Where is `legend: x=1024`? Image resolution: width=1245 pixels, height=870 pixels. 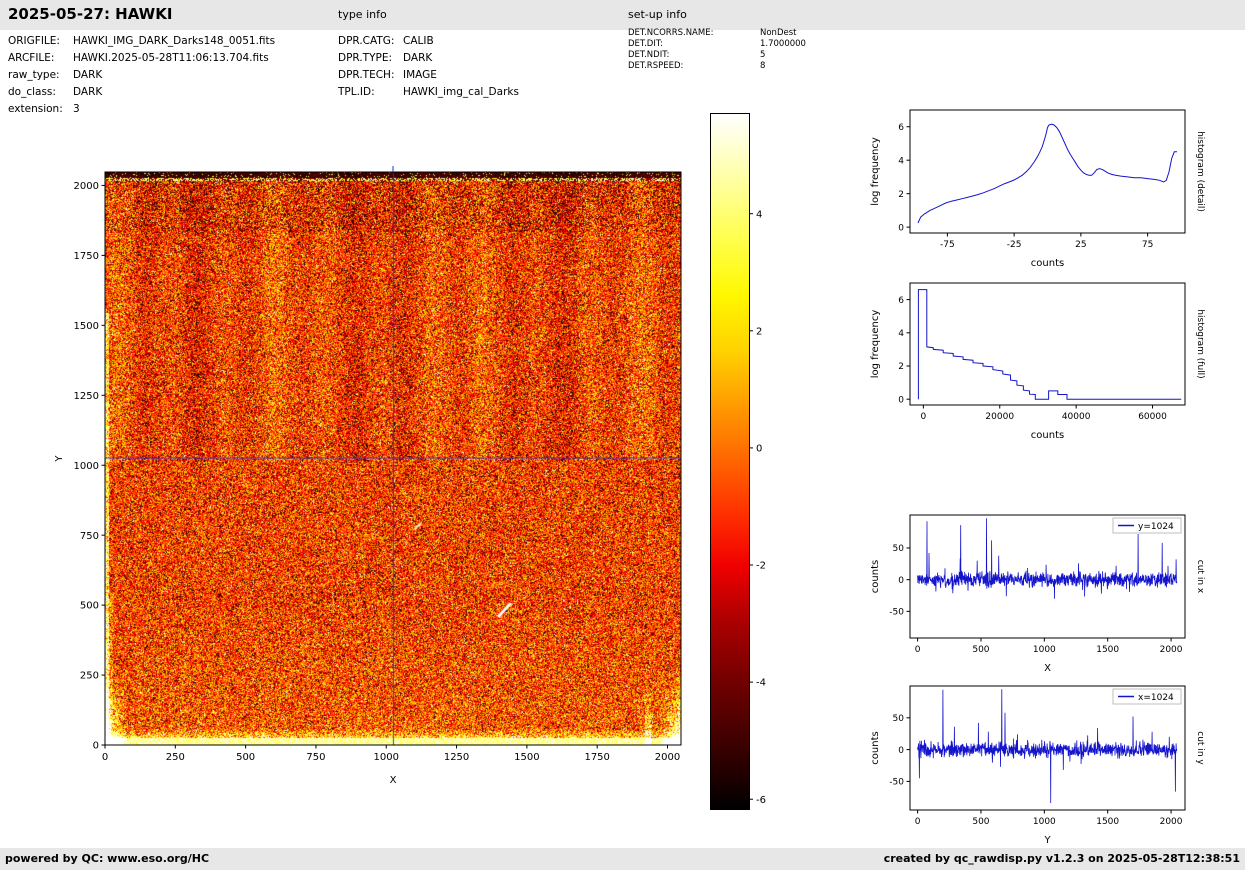 legend: x=1024 is located at coordinates (1147, 696).